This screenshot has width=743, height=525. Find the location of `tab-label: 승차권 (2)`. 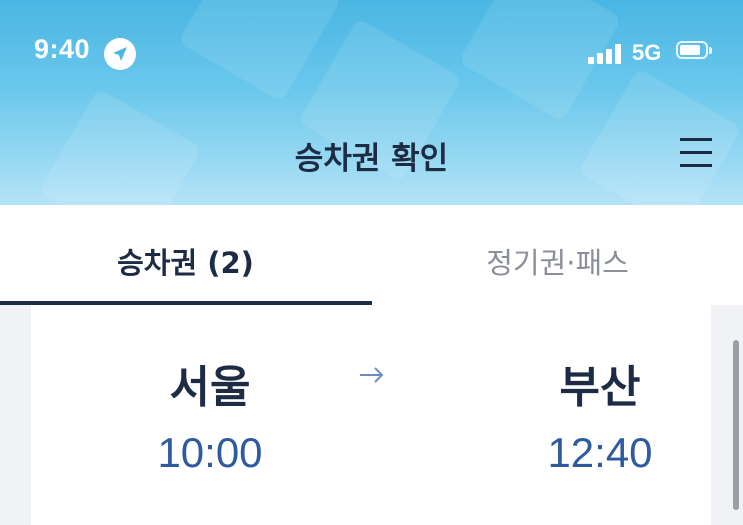

tab-label: 승차권 (2) is located at coordinates (185, 263).